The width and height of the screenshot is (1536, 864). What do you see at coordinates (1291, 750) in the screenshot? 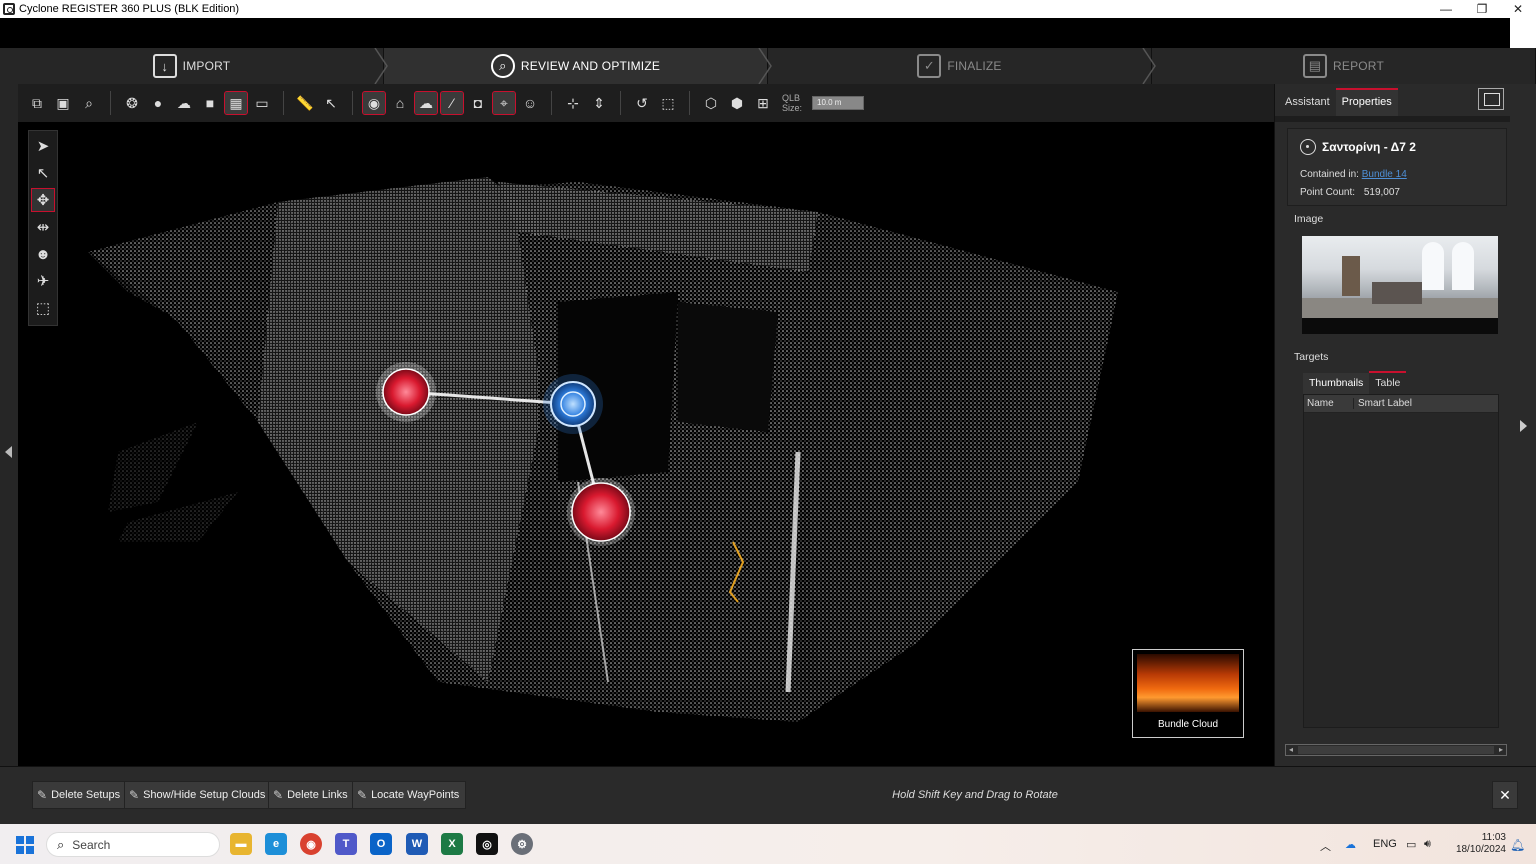
I see `scroll-left-icon: ◂` at bounding box center [1291, 750].